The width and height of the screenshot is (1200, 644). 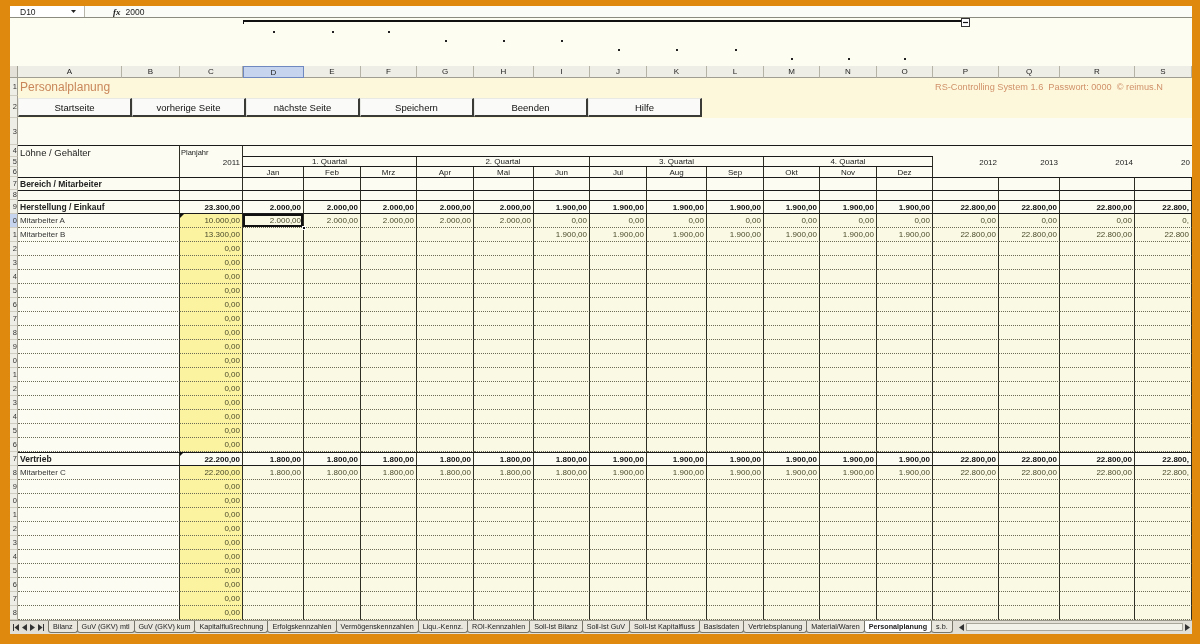 I want to click on quarter-header: 3. Quartal, so click(x=677, y=162).